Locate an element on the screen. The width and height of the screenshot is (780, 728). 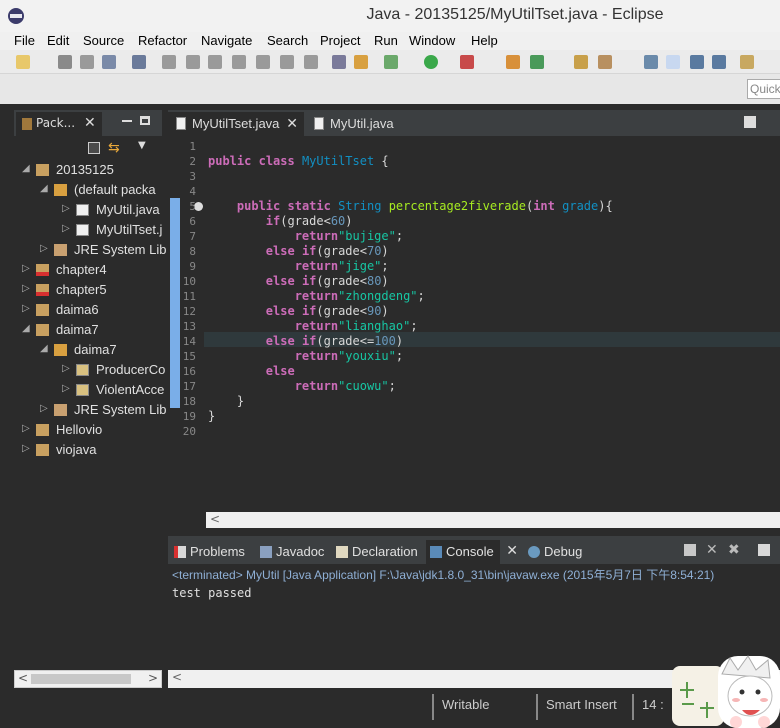
remove-all-terminated-icon: ✖ is located at coordinates (734, 550).